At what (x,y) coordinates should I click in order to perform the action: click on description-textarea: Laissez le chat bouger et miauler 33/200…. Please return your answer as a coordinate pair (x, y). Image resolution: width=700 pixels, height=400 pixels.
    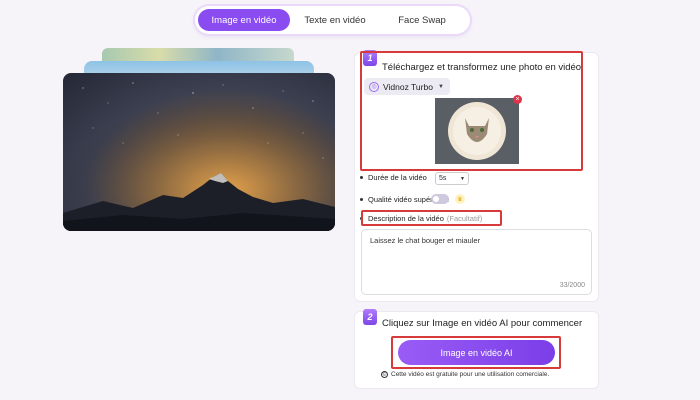
    Looking at the image, I should click on (476, 262).